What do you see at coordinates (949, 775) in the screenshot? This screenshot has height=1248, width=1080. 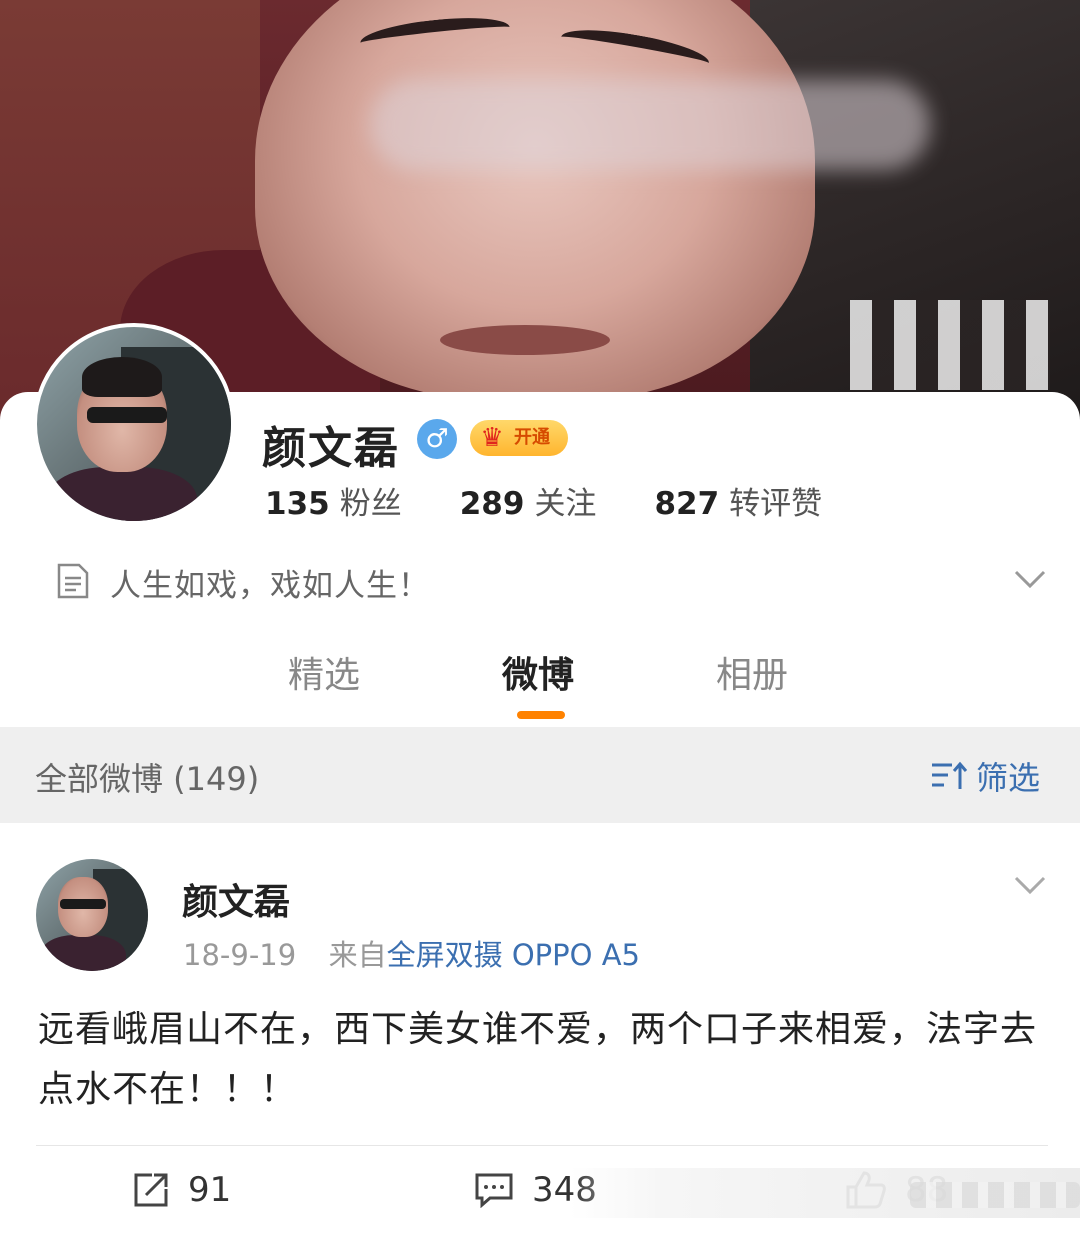 I see `filter-icon` at bounding box center [949, 775].